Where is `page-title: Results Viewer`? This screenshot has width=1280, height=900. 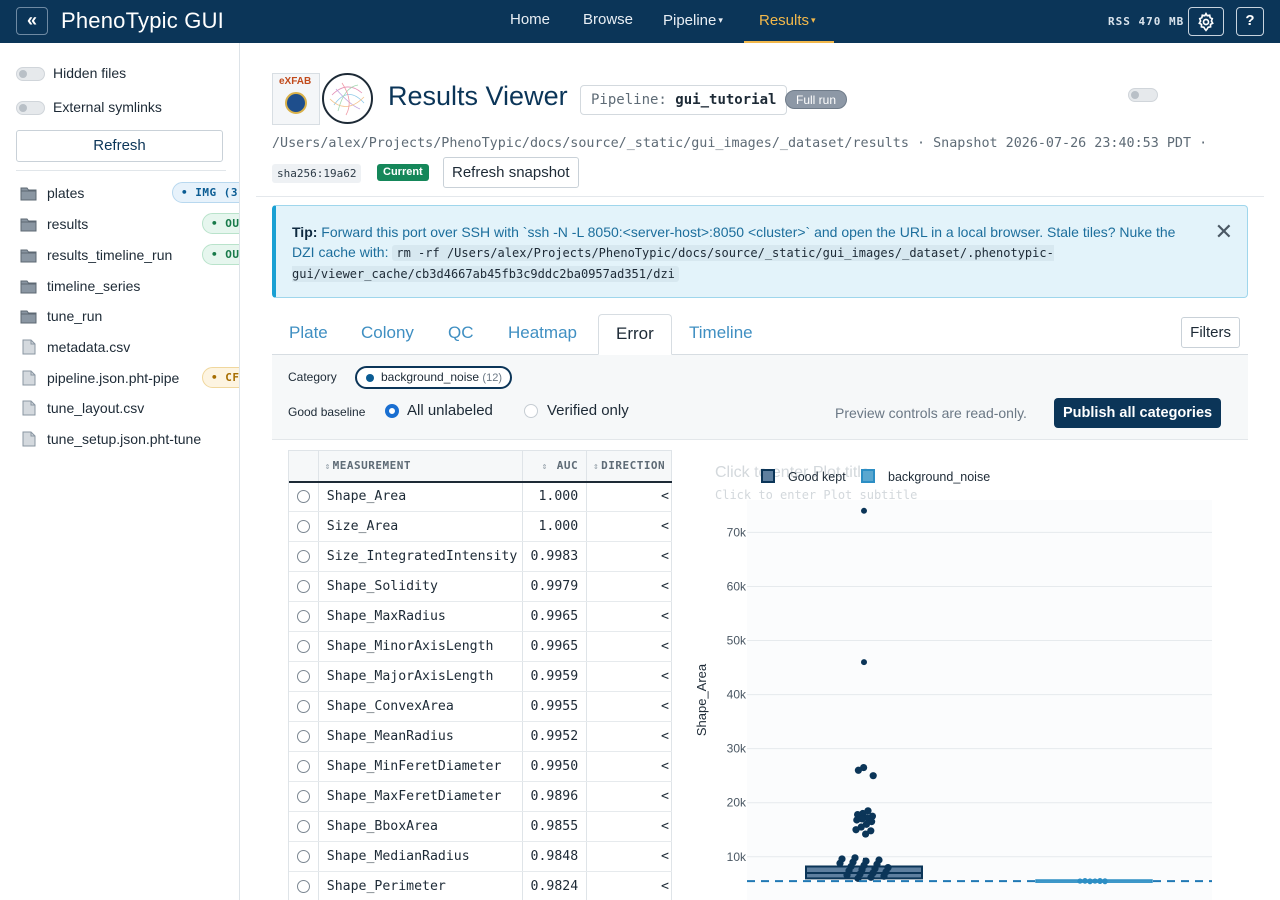
page-title: Results Viewer is located at coordinates (478, 96).